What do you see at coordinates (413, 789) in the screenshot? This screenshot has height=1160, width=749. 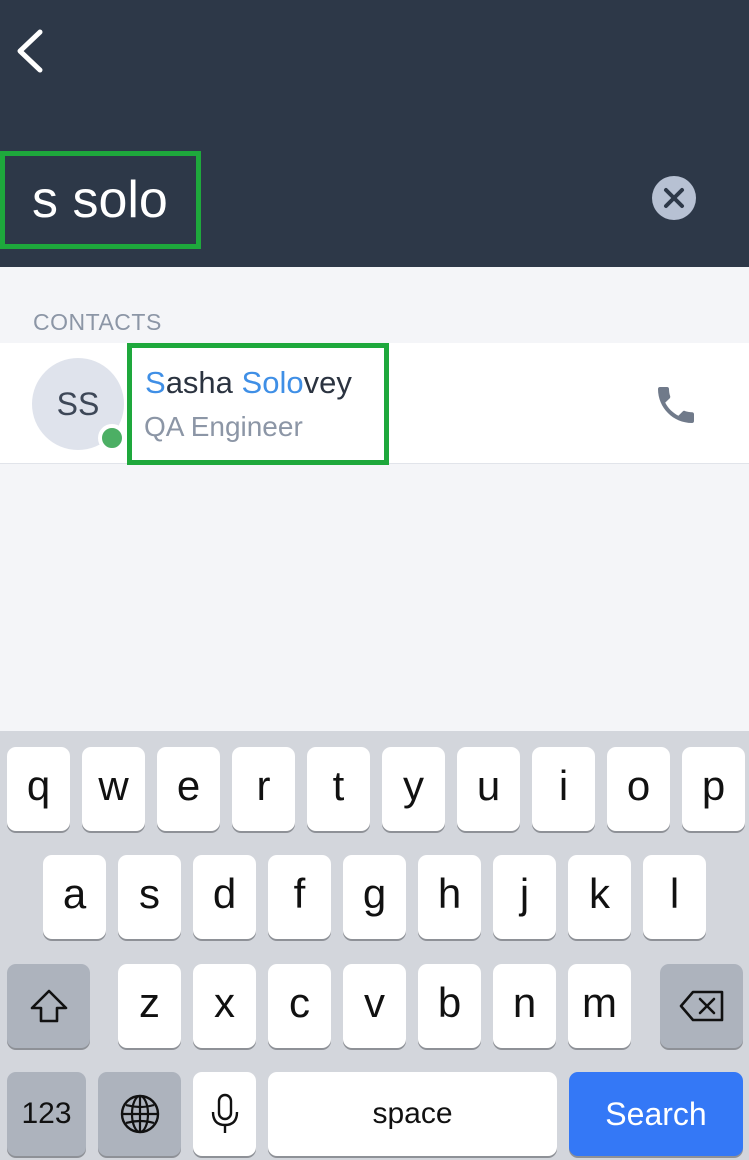 I see `key-y: y` at bounding box center [413, 789].